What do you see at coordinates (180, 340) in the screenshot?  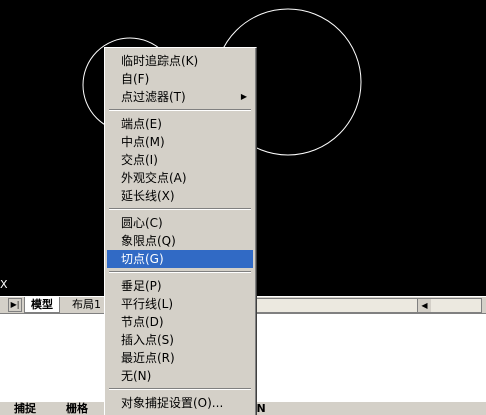 I see `menu-item-insertion: 插入点(S)` at bounding box center [180, 340].